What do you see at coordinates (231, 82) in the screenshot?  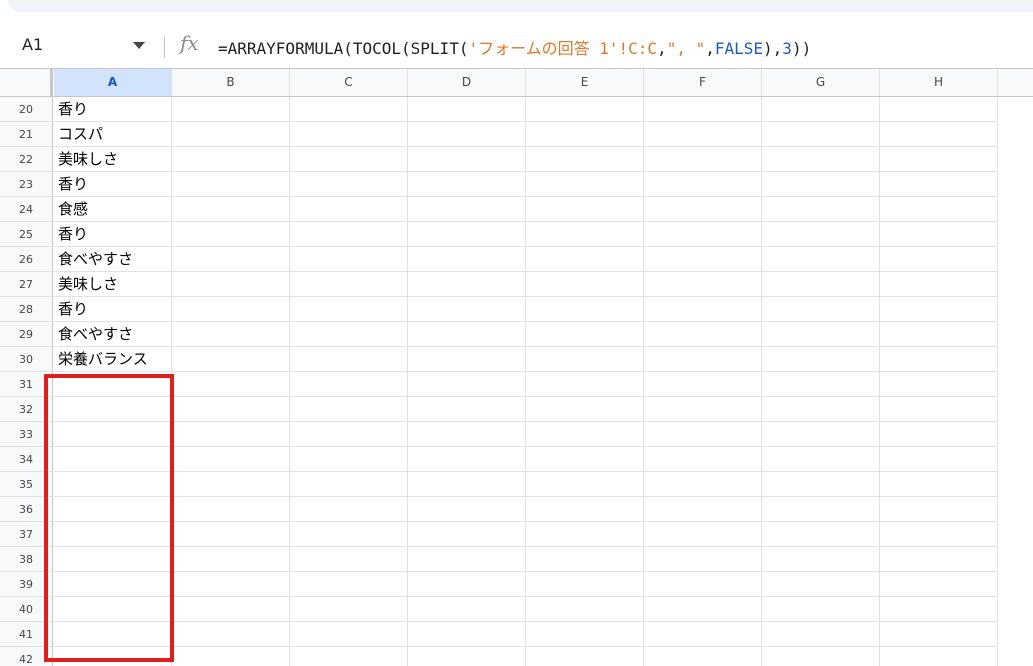 I see `column-header-b: B` at bounding box center [231, 82].